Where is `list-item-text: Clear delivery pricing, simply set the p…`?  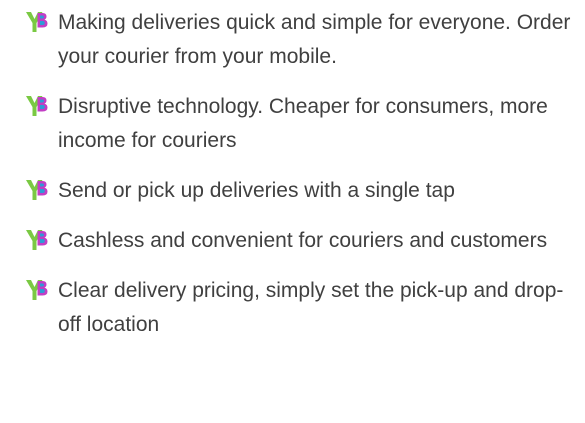
list-item-text: Clear delivery pricing, simply set the p… is located at coordinates (311, 307).